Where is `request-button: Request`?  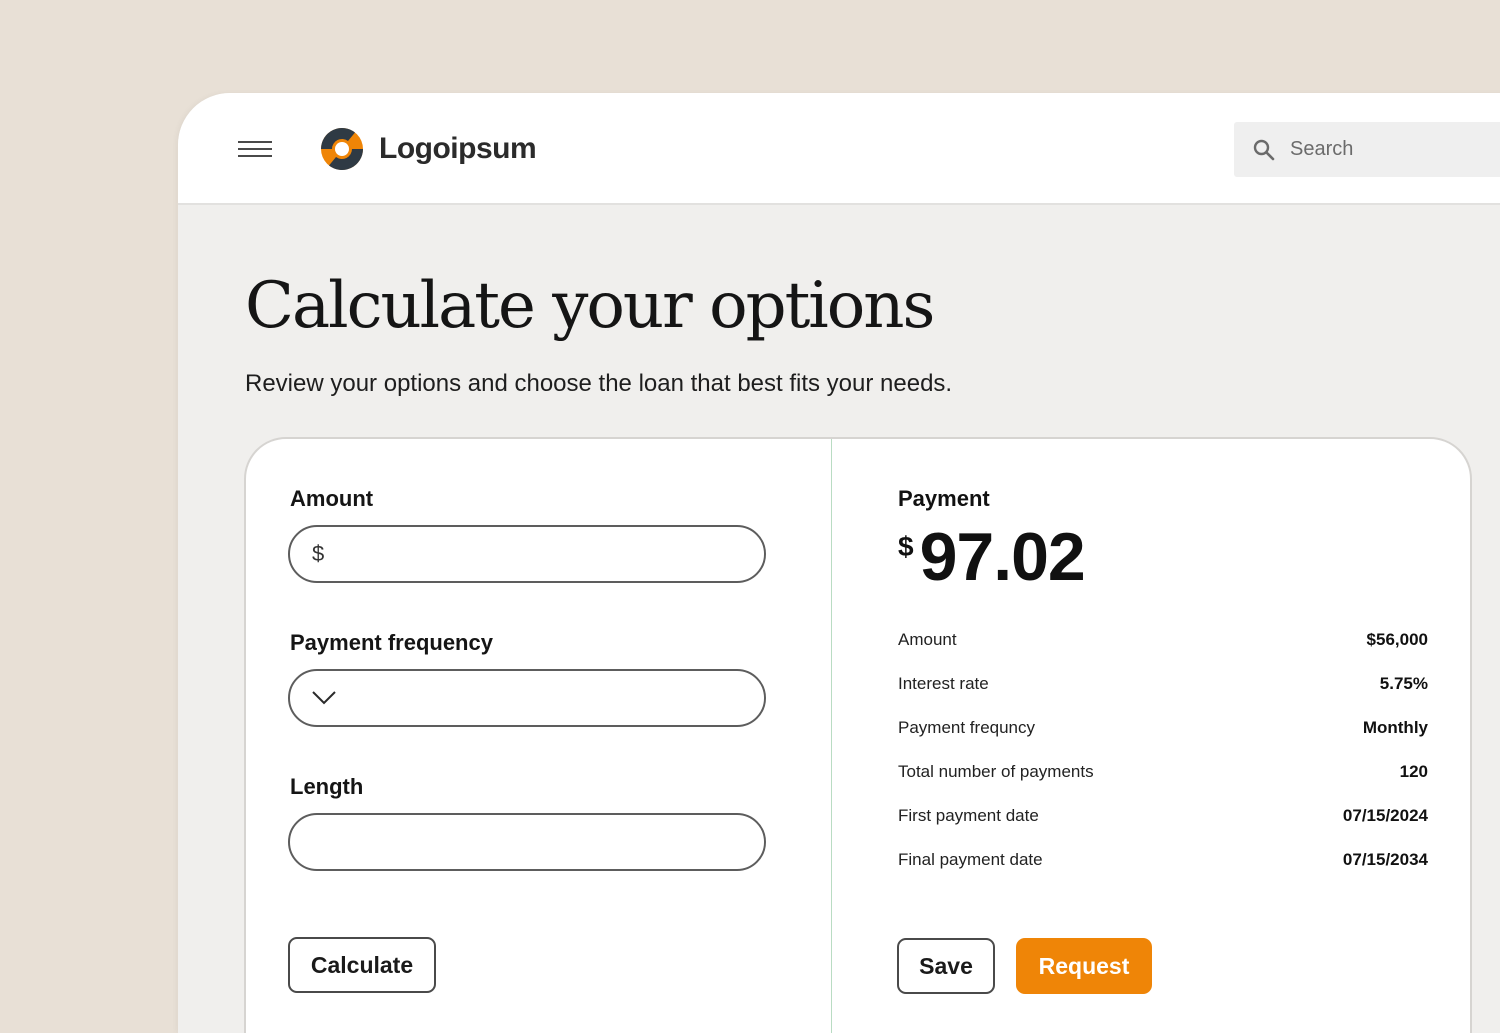
request-button: Request is located at coordinates (1084, 966).